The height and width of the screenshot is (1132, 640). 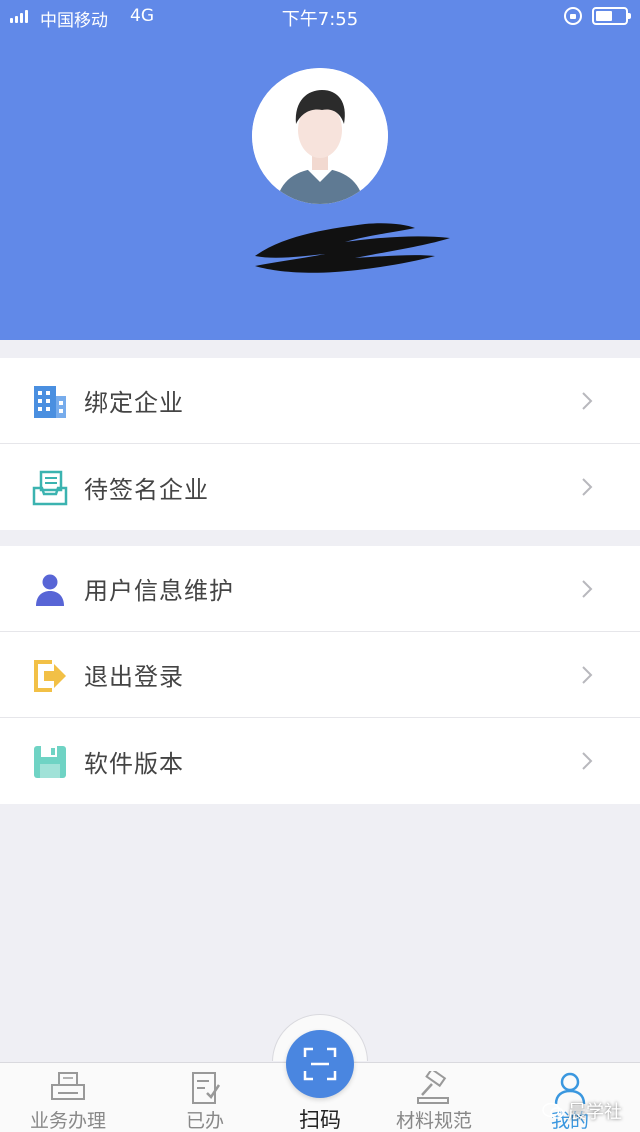 I want to click on printer-icon, so click(x=68, y=1086).